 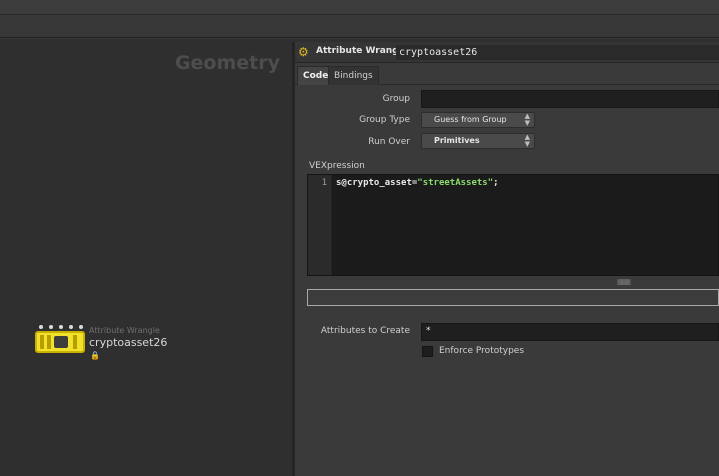 I want to click on toolbar, so click(x=359, y=27).